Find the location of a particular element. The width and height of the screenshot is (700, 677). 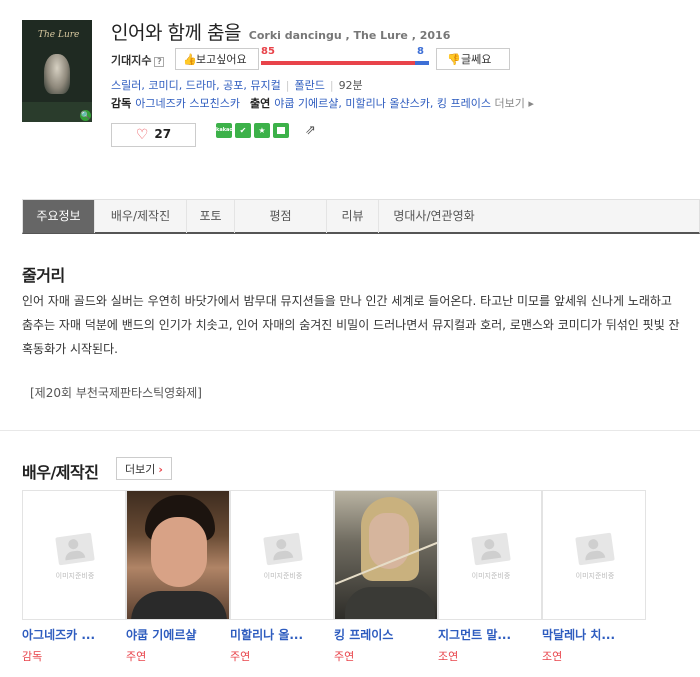

expectation-label-text: 기대지수 is located at coordinates (131, 60).